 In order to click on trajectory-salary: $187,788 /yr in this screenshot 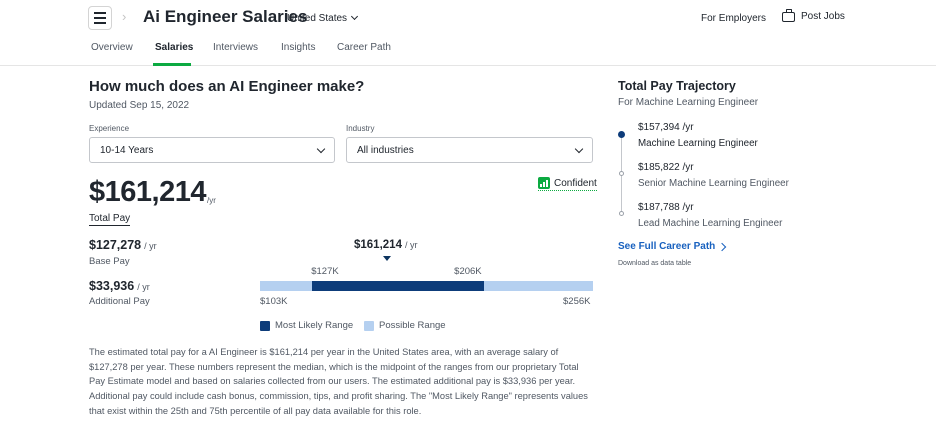, I will do `click(666, 207)`.